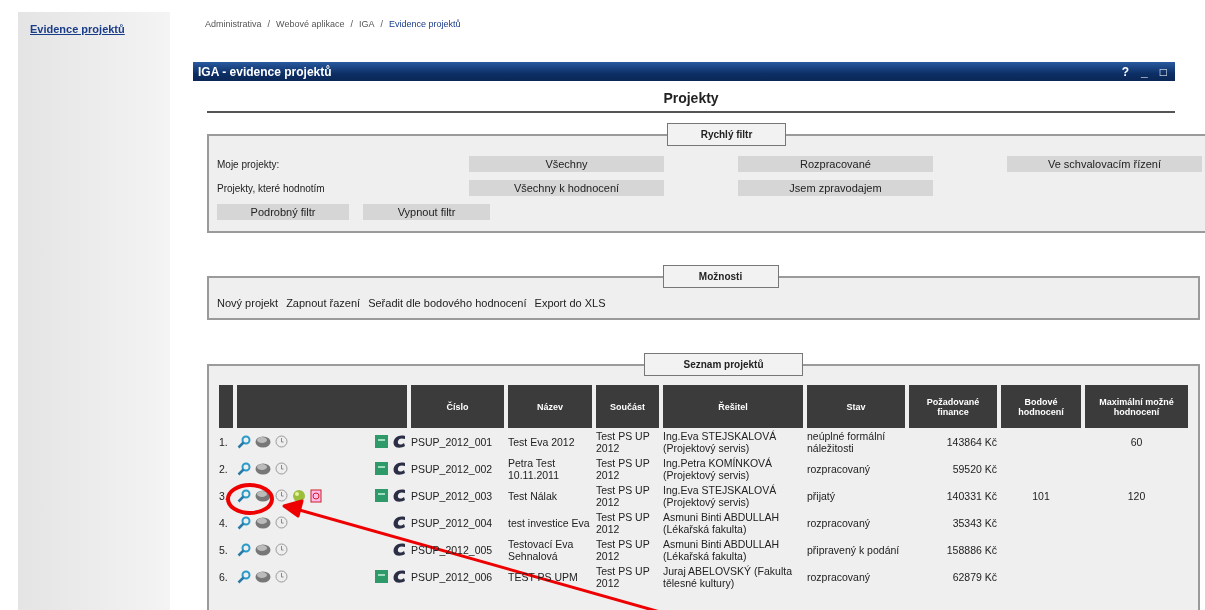 The width and height of the screenshot is (1205, 610). Describe the element at coordinates (846, 441) in the screenshot. I see `table-cell: neúplné formální náležitosti` at that location.